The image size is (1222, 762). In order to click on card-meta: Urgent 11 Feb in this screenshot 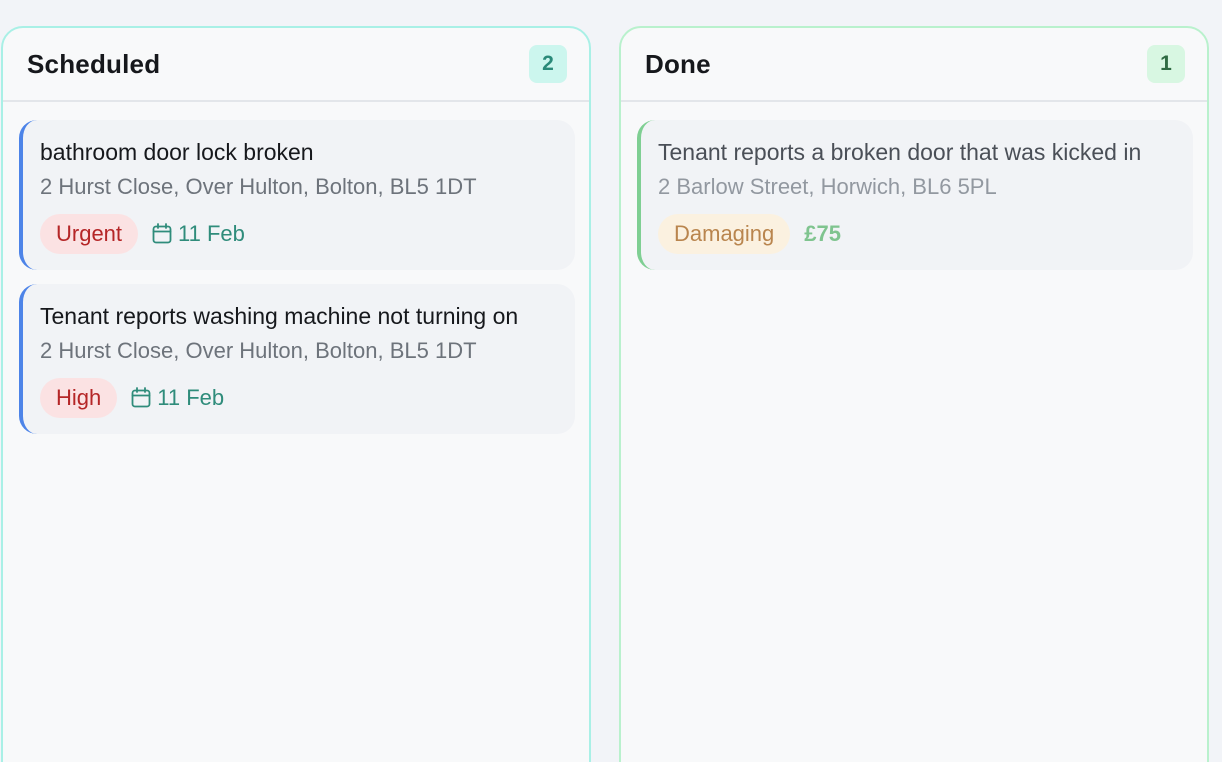, I will do `click(298, 234)`.